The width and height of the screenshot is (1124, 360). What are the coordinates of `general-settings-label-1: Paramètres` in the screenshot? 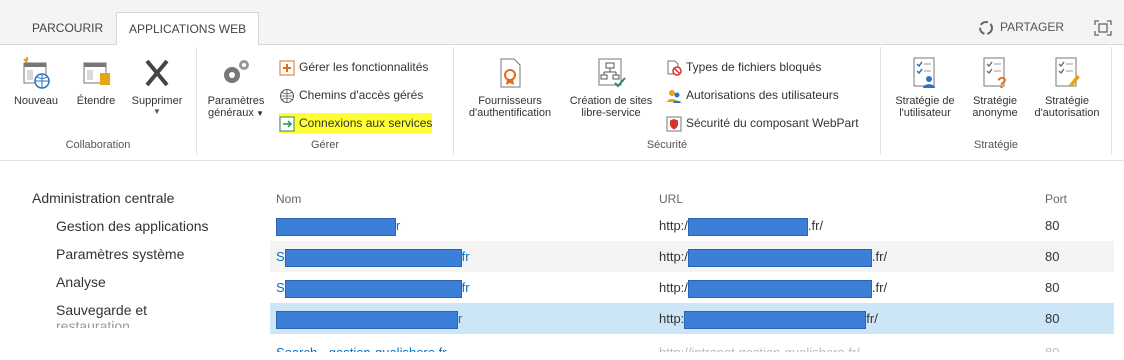 It's located at (236, 101).